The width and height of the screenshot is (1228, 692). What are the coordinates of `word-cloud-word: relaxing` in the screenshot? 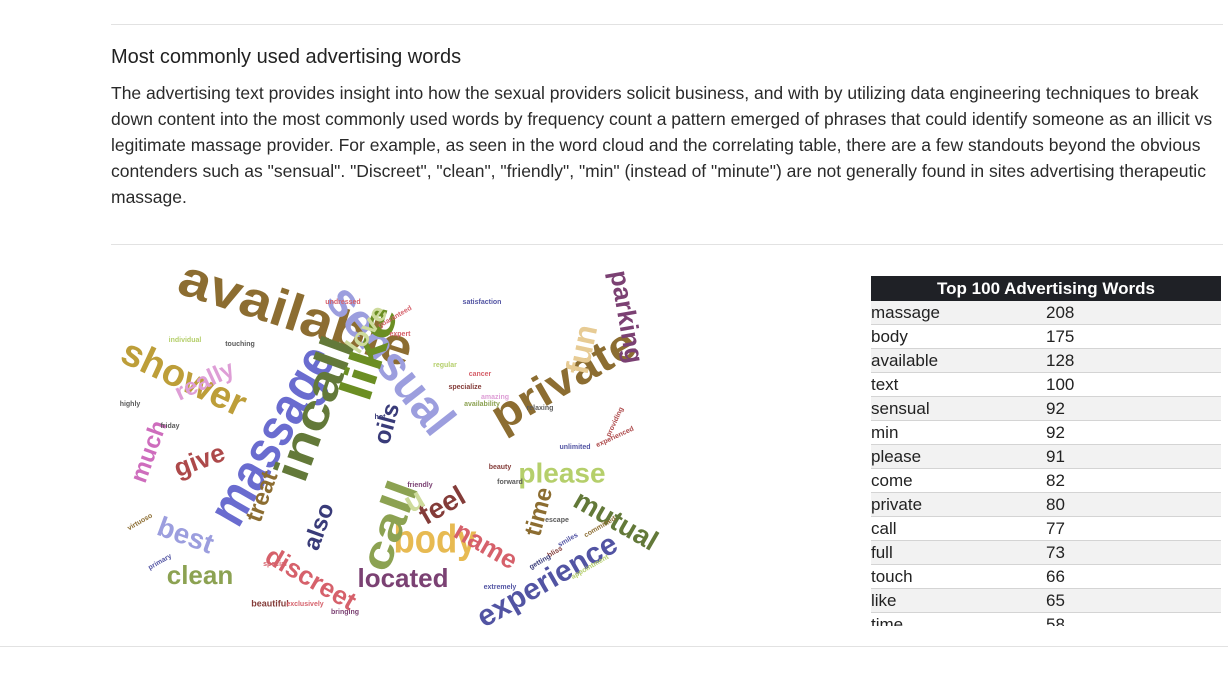 It's located at (540, 408).